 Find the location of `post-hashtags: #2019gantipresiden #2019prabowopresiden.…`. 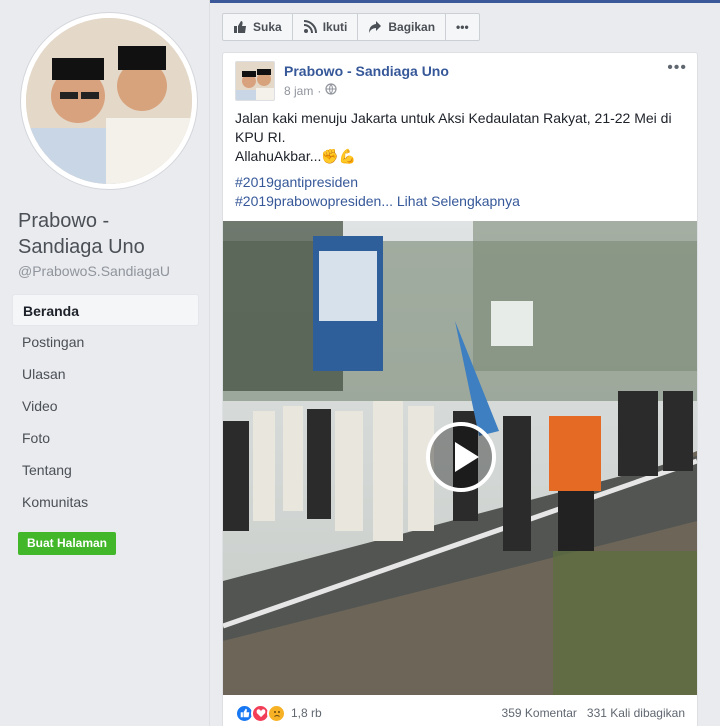

post-hashtags: #2019gantipresiden #2019prabowopresiden.… is located at coordinates (461, 192).